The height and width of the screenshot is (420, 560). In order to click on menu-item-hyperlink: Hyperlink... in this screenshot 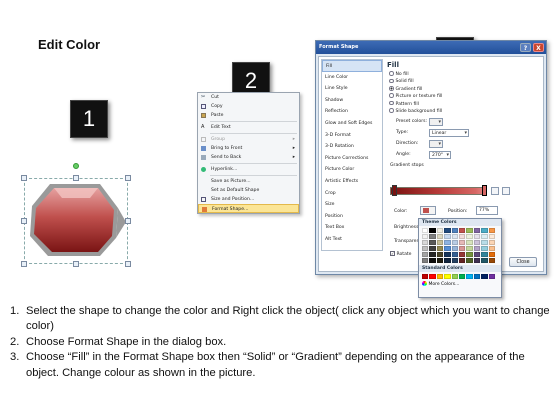, I will do `click(248, 169)`.